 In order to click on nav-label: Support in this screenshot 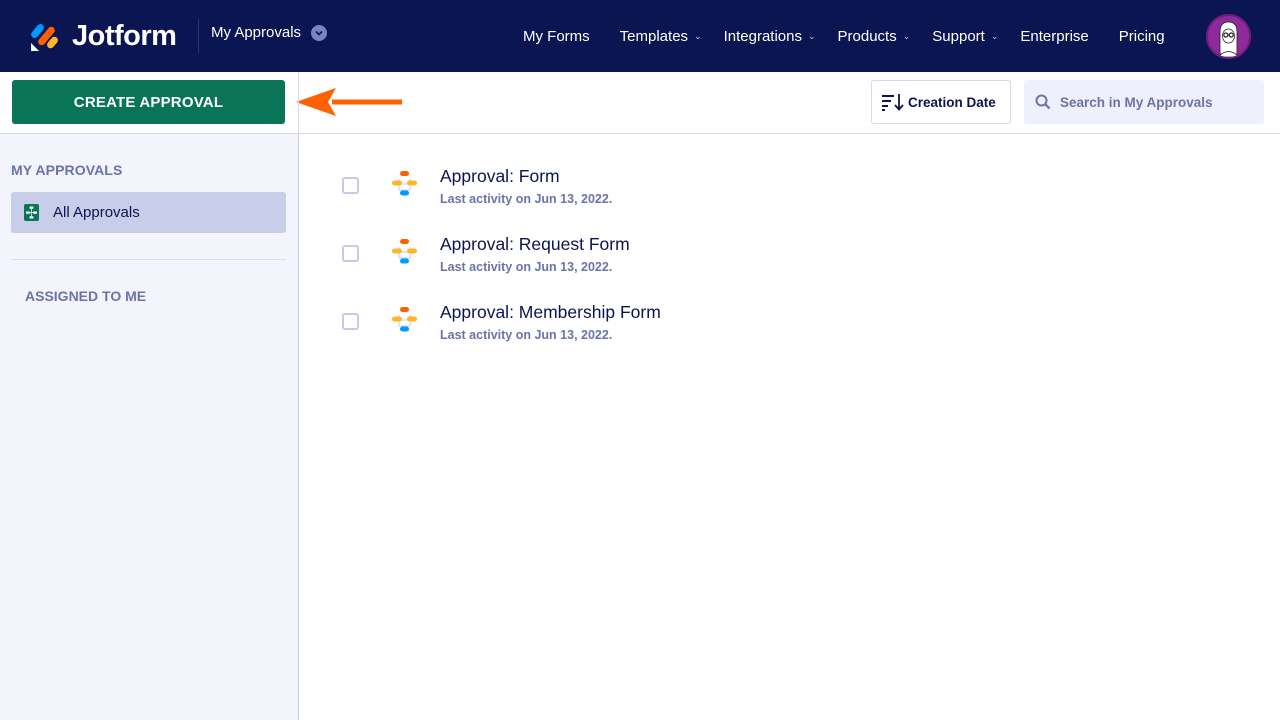, I will do `click(958, 36)`.